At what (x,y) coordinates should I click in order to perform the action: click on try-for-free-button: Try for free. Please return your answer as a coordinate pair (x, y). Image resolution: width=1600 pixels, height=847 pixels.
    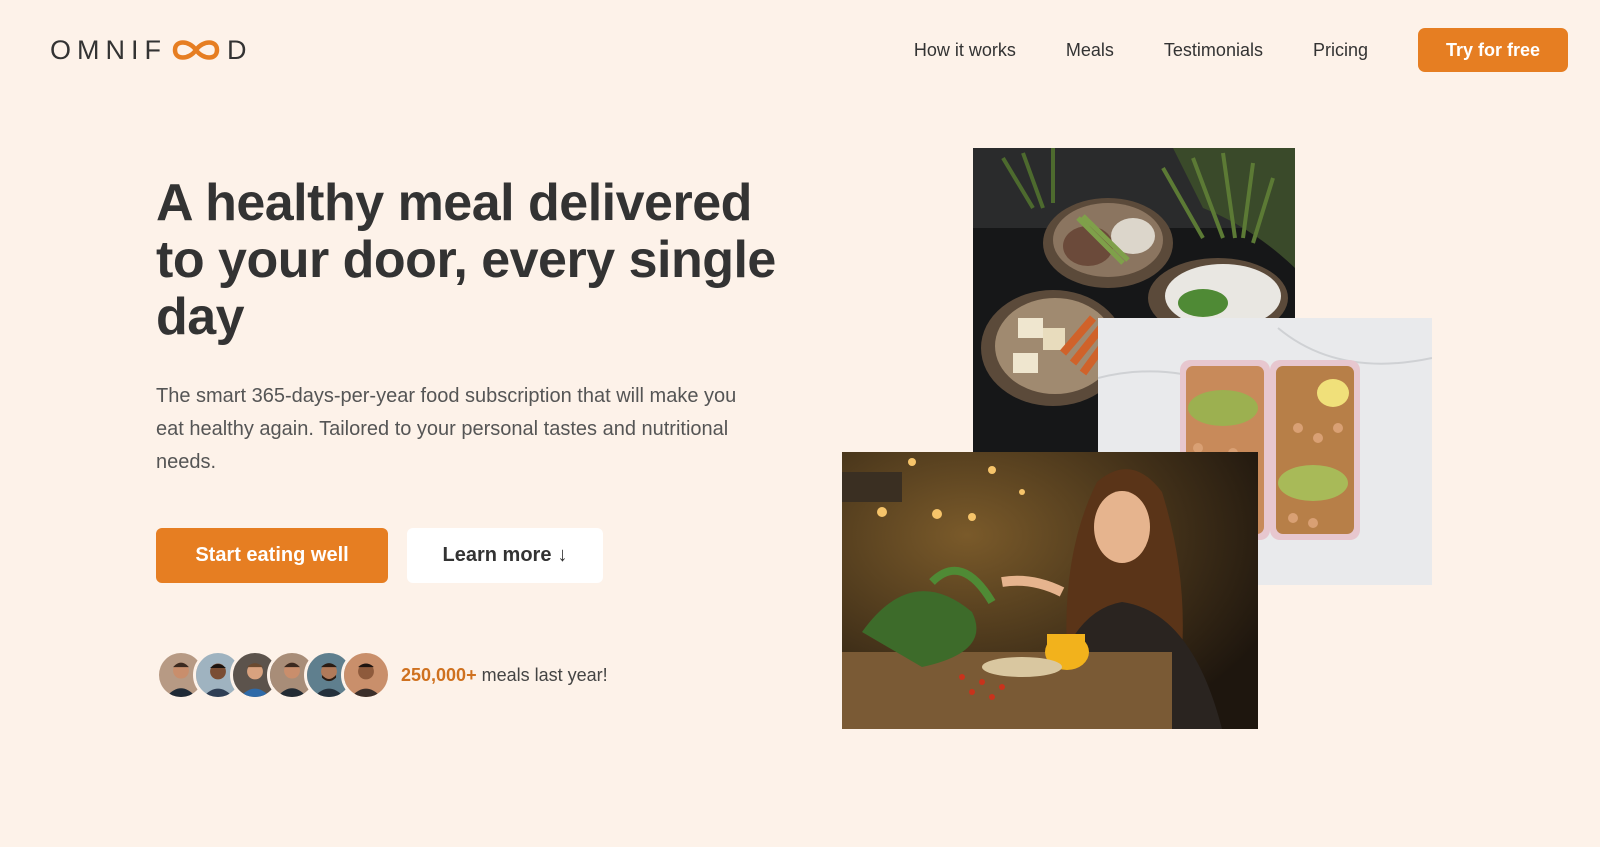
    Looking at the image, I should click on (1493, 50).